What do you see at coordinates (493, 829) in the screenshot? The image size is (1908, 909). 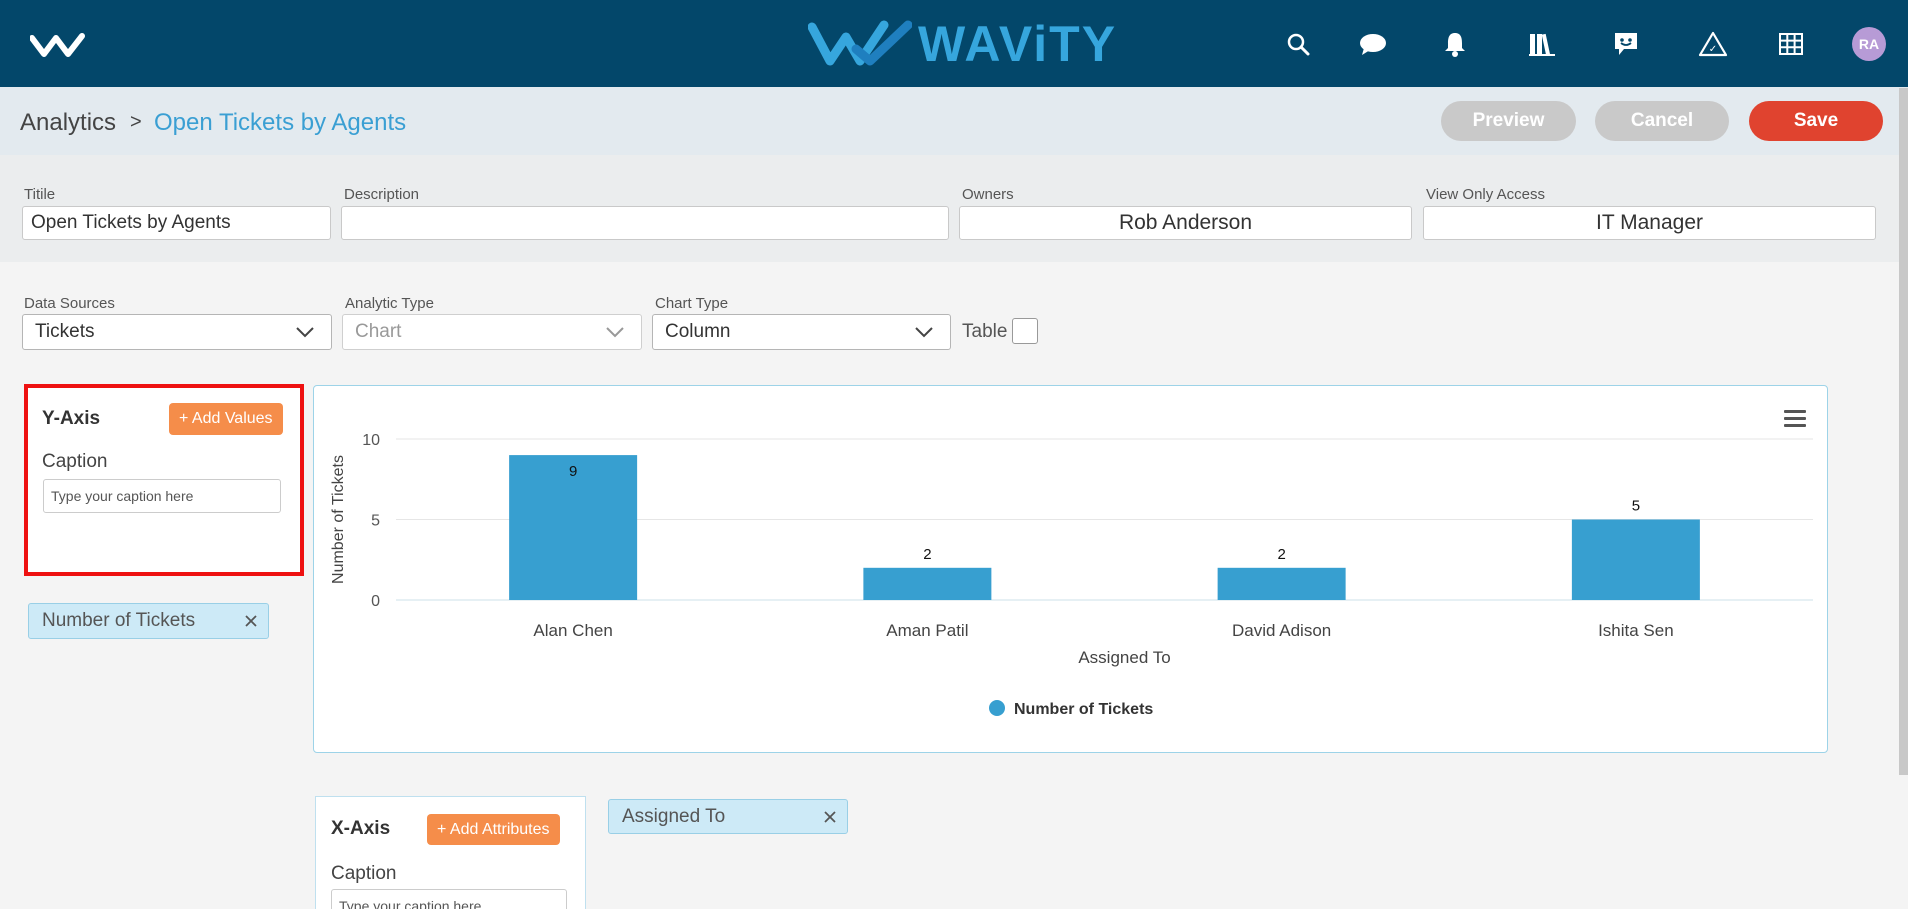 I see `add-attributes-button: + Add Attributes` at bounding box center [493, 829].